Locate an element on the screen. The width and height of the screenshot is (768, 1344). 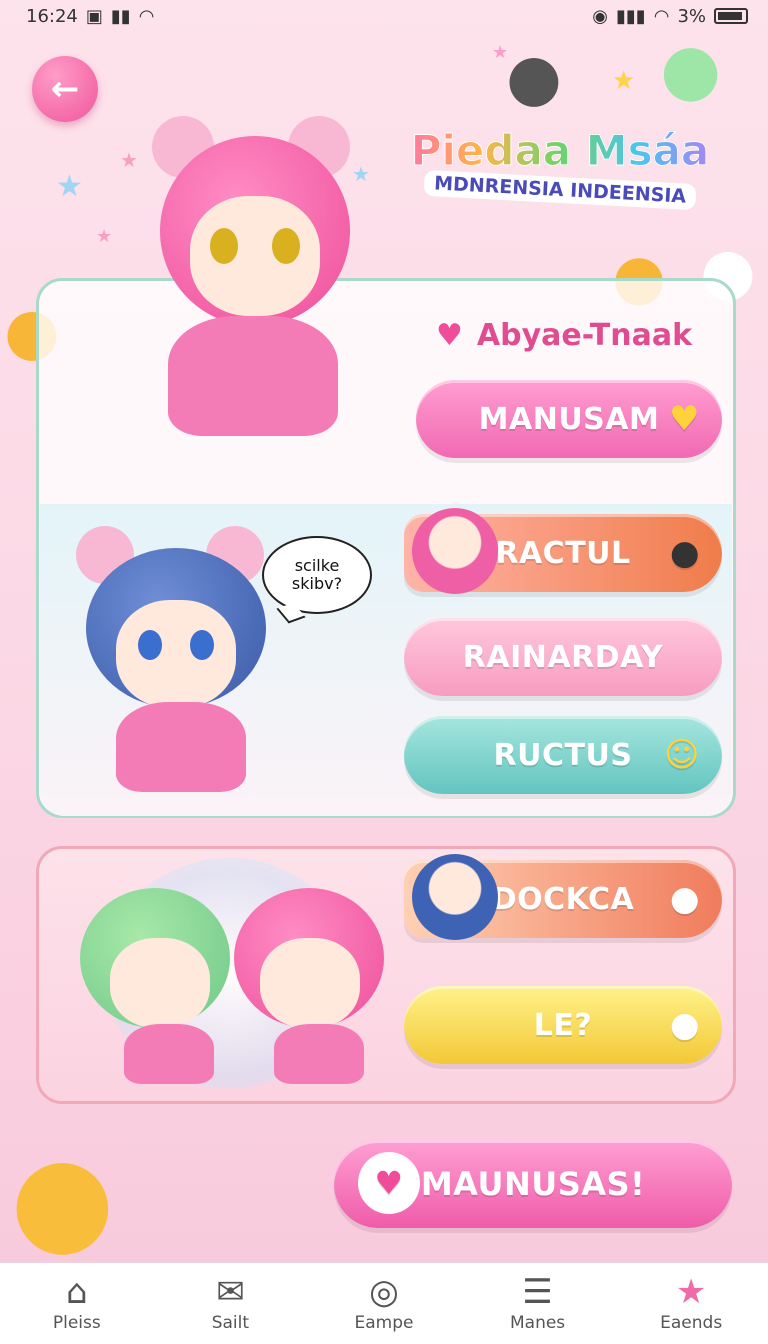
tab-favorites: ★ Eaends is located at coordinates (691, 1304).